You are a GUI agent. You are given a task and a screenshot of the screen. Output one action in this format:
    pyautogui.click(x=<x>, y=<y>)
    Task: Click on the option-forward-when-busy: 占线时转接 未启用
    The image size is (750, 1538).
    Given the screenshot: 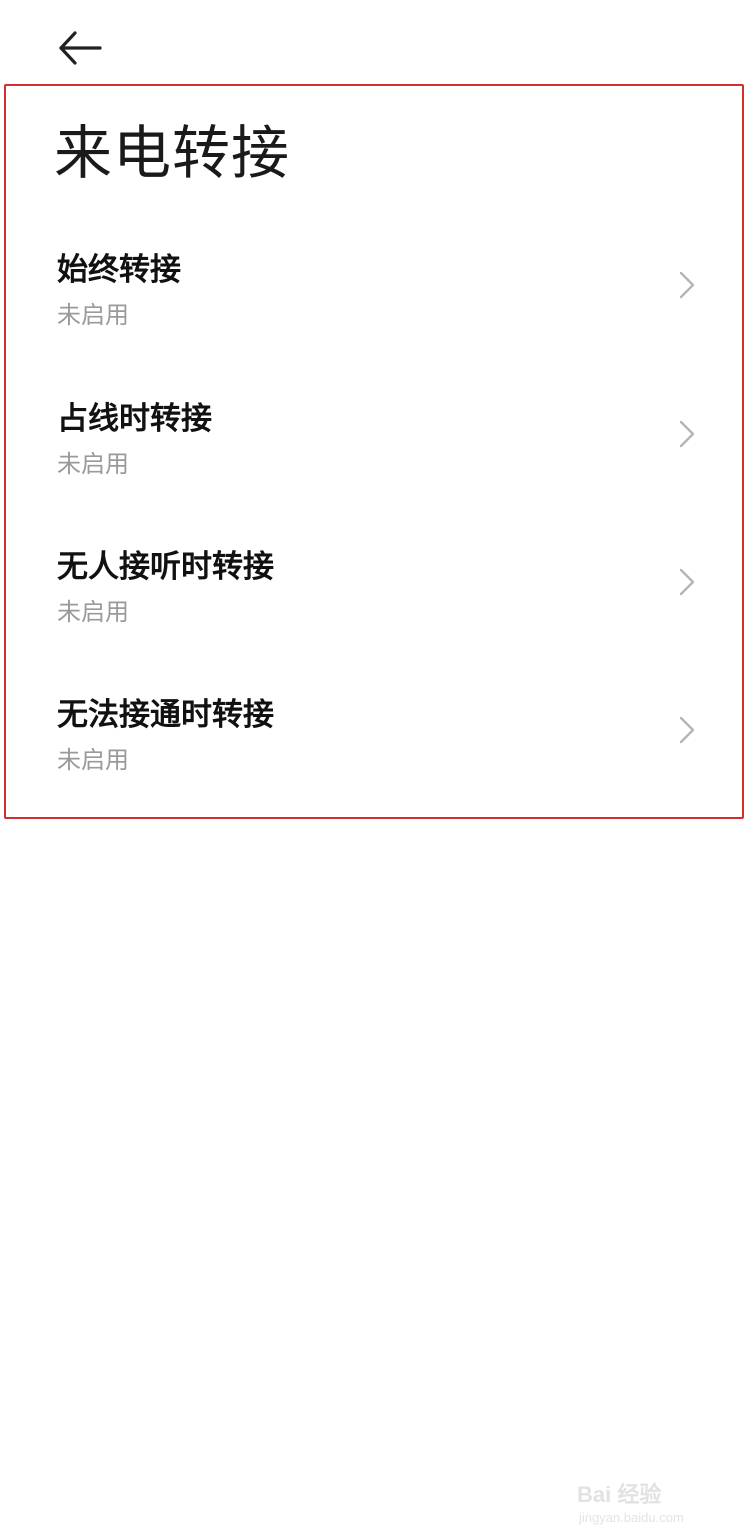 What is the action you would take?
    pyautogui.click(x=375, y=452)
    